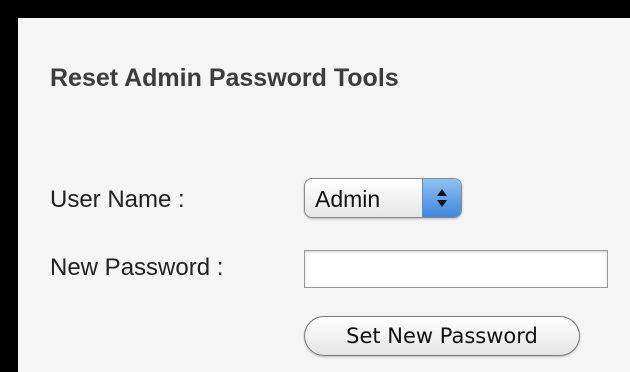  I want to click on page-title: Reset Admin Password Tools, so click(224, 78).